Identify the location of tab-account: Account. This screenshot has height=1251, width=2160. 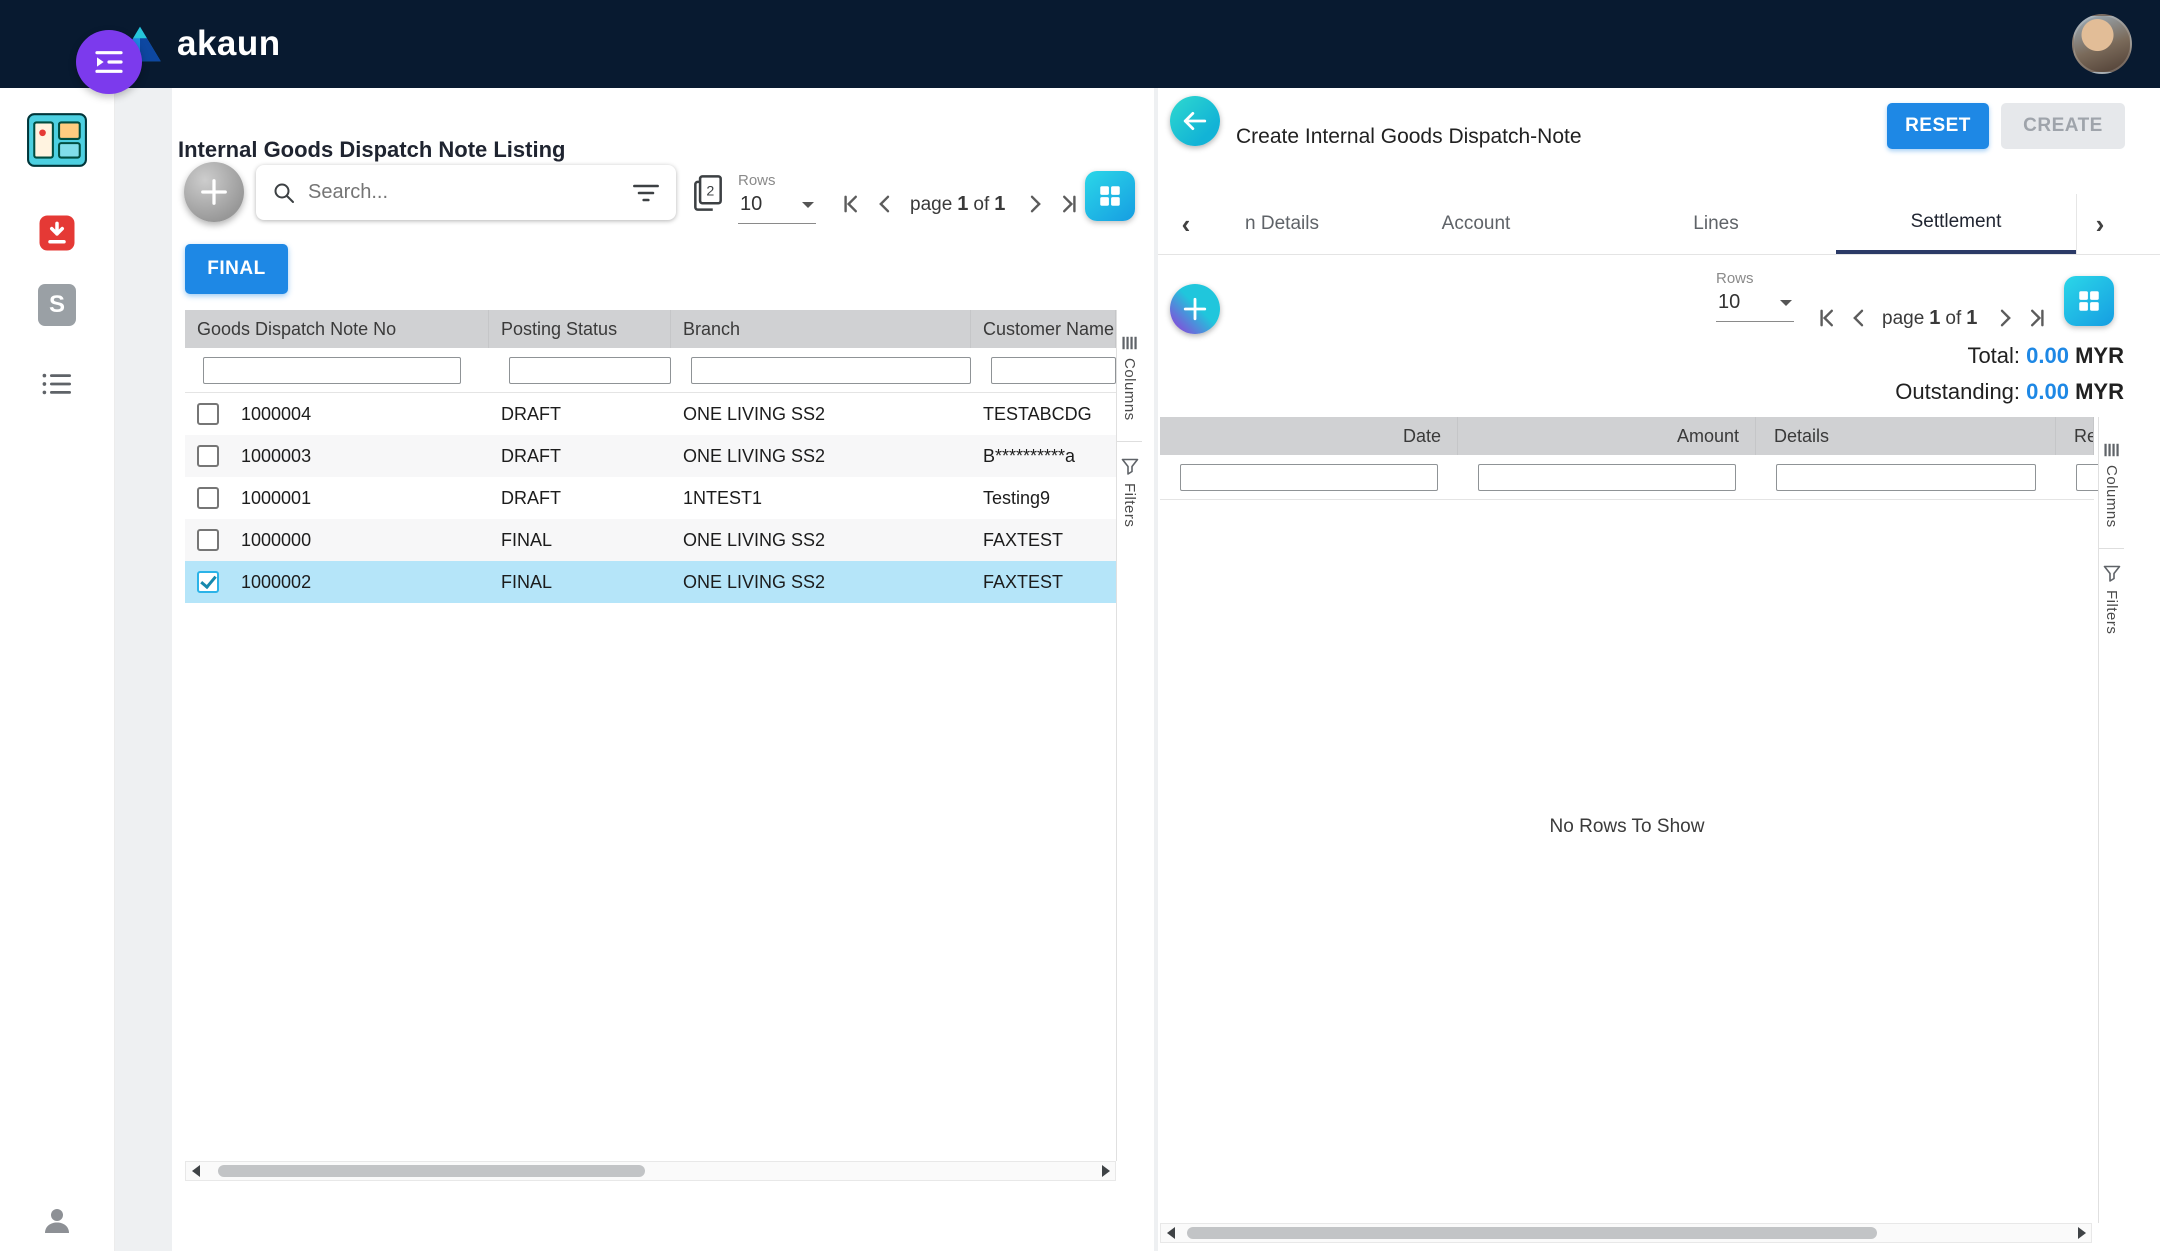
(1476, 224).